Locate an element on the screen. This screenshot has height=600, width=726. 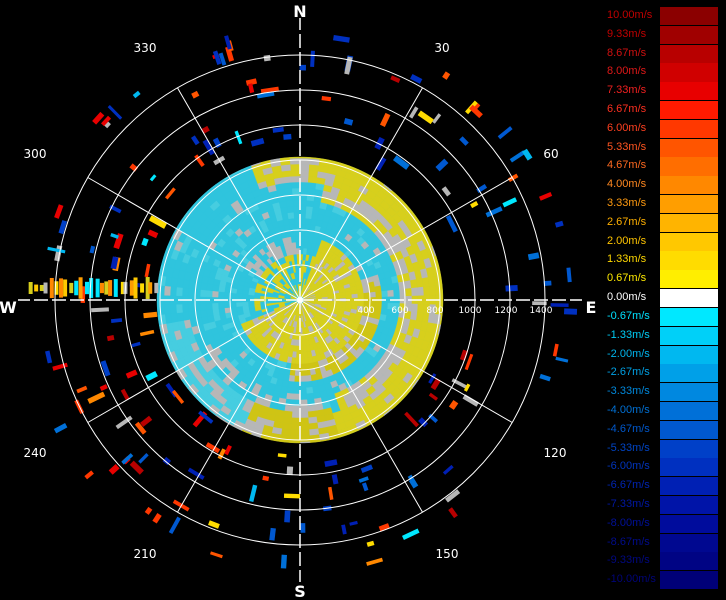
legend-label: -8.00m/s is located at coordinates (628, 522).